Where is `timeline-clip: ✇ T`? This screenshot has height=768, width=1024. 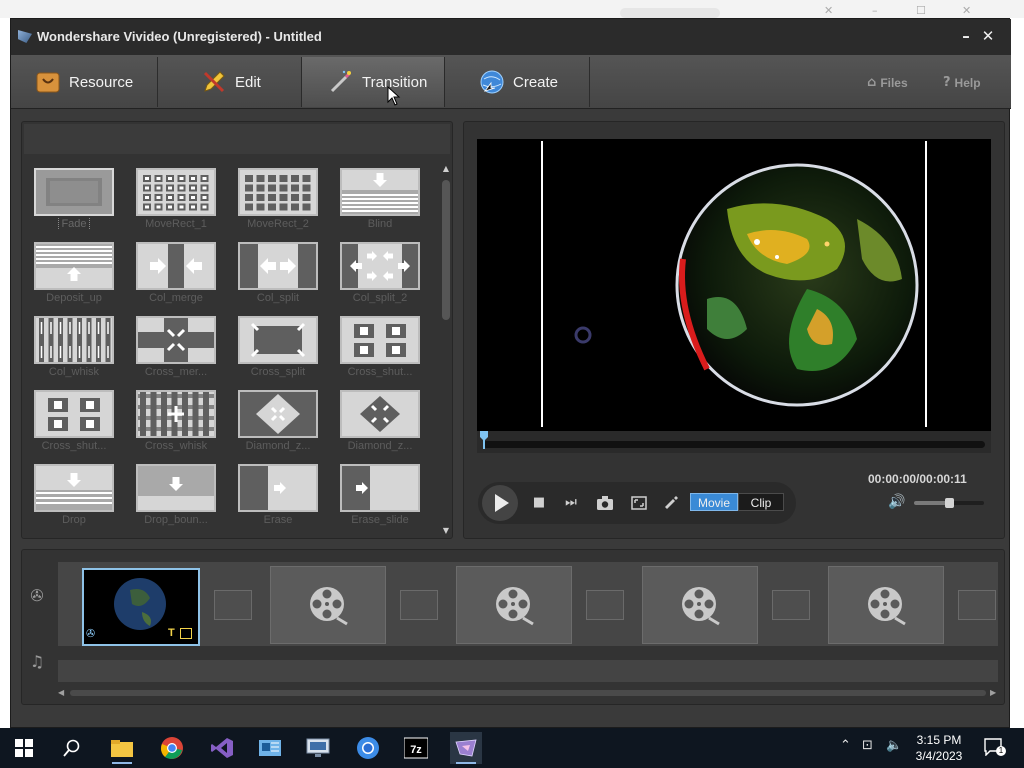
timeline-clip: ✇ T is located at coordinates (141, 607).